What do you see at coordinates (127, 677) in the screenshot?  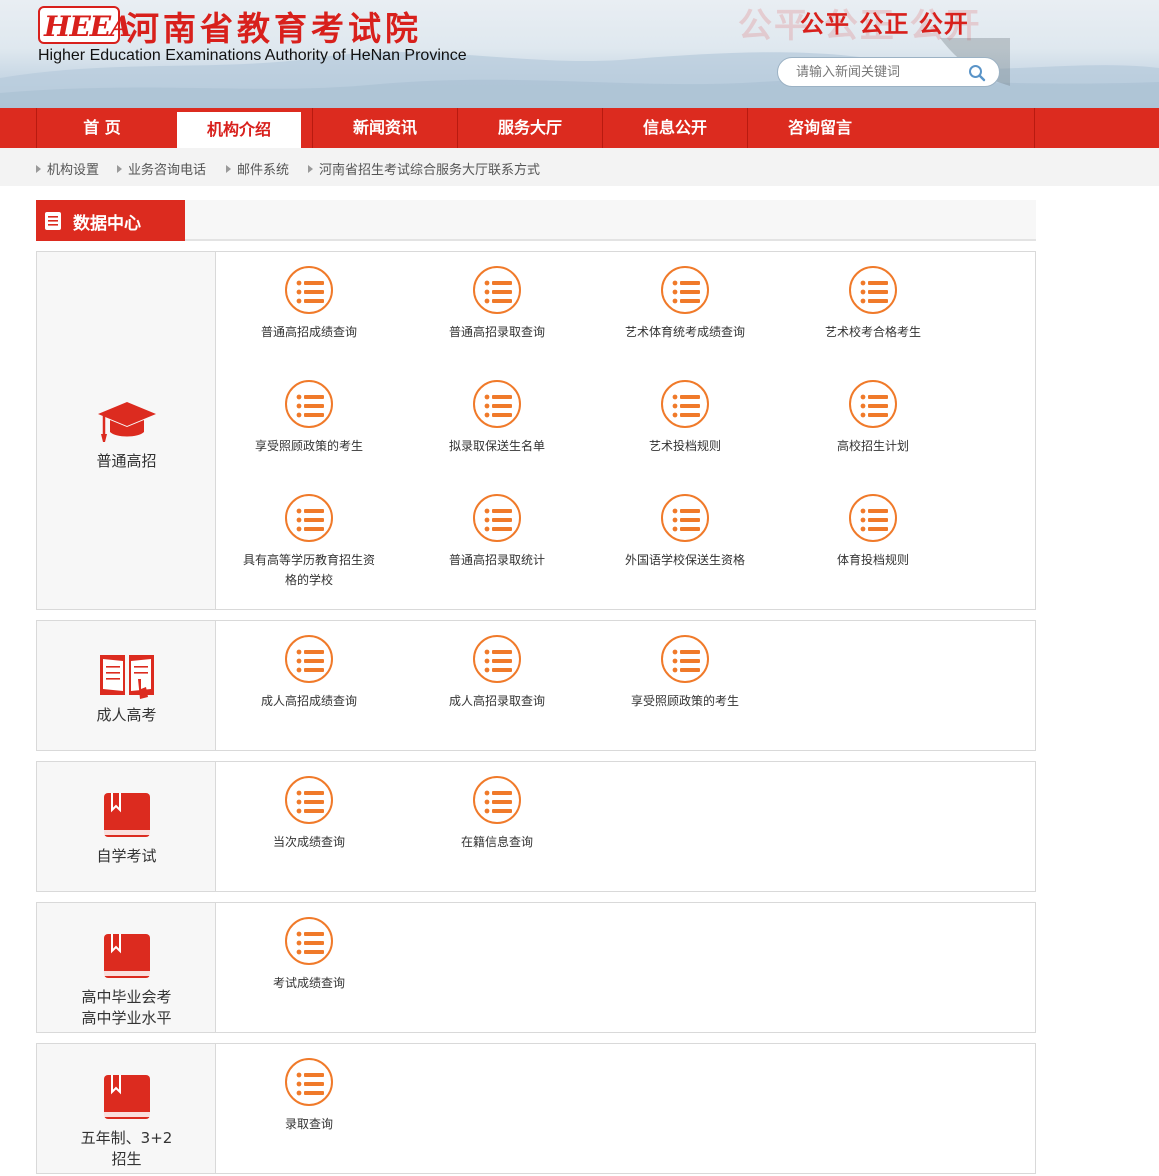 I see `open-book-icon` at bounding box center [127, 677].